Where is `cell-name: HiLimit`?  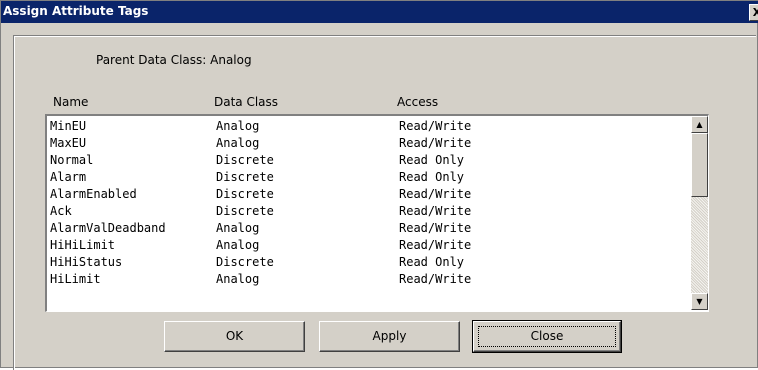
cell-name: HiLimit is located at coordinates (75, 279).